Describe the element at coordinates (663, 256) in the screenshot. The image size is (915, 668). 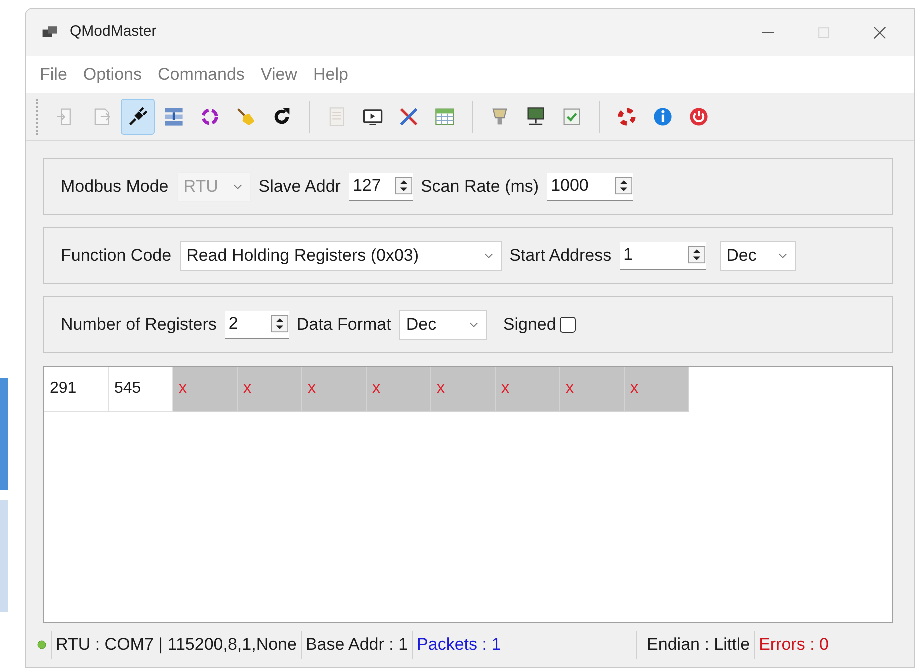
I see `start-address-spinbox: 1` at that location.